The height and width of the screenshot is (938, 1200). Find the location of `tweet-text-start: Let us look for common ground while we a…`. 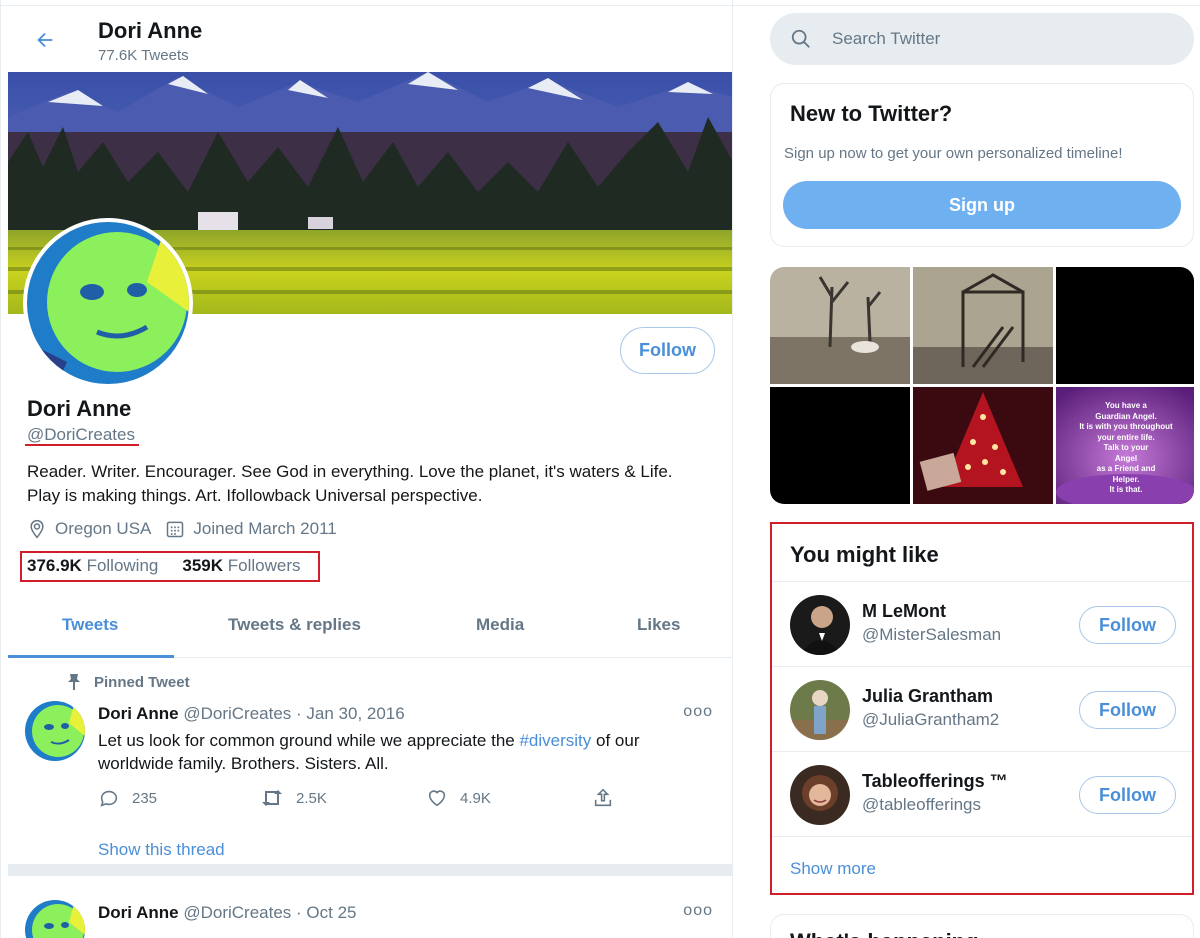

tweet-text-start: Let us look for common ground while we a… is located at coordinates (309, 740).